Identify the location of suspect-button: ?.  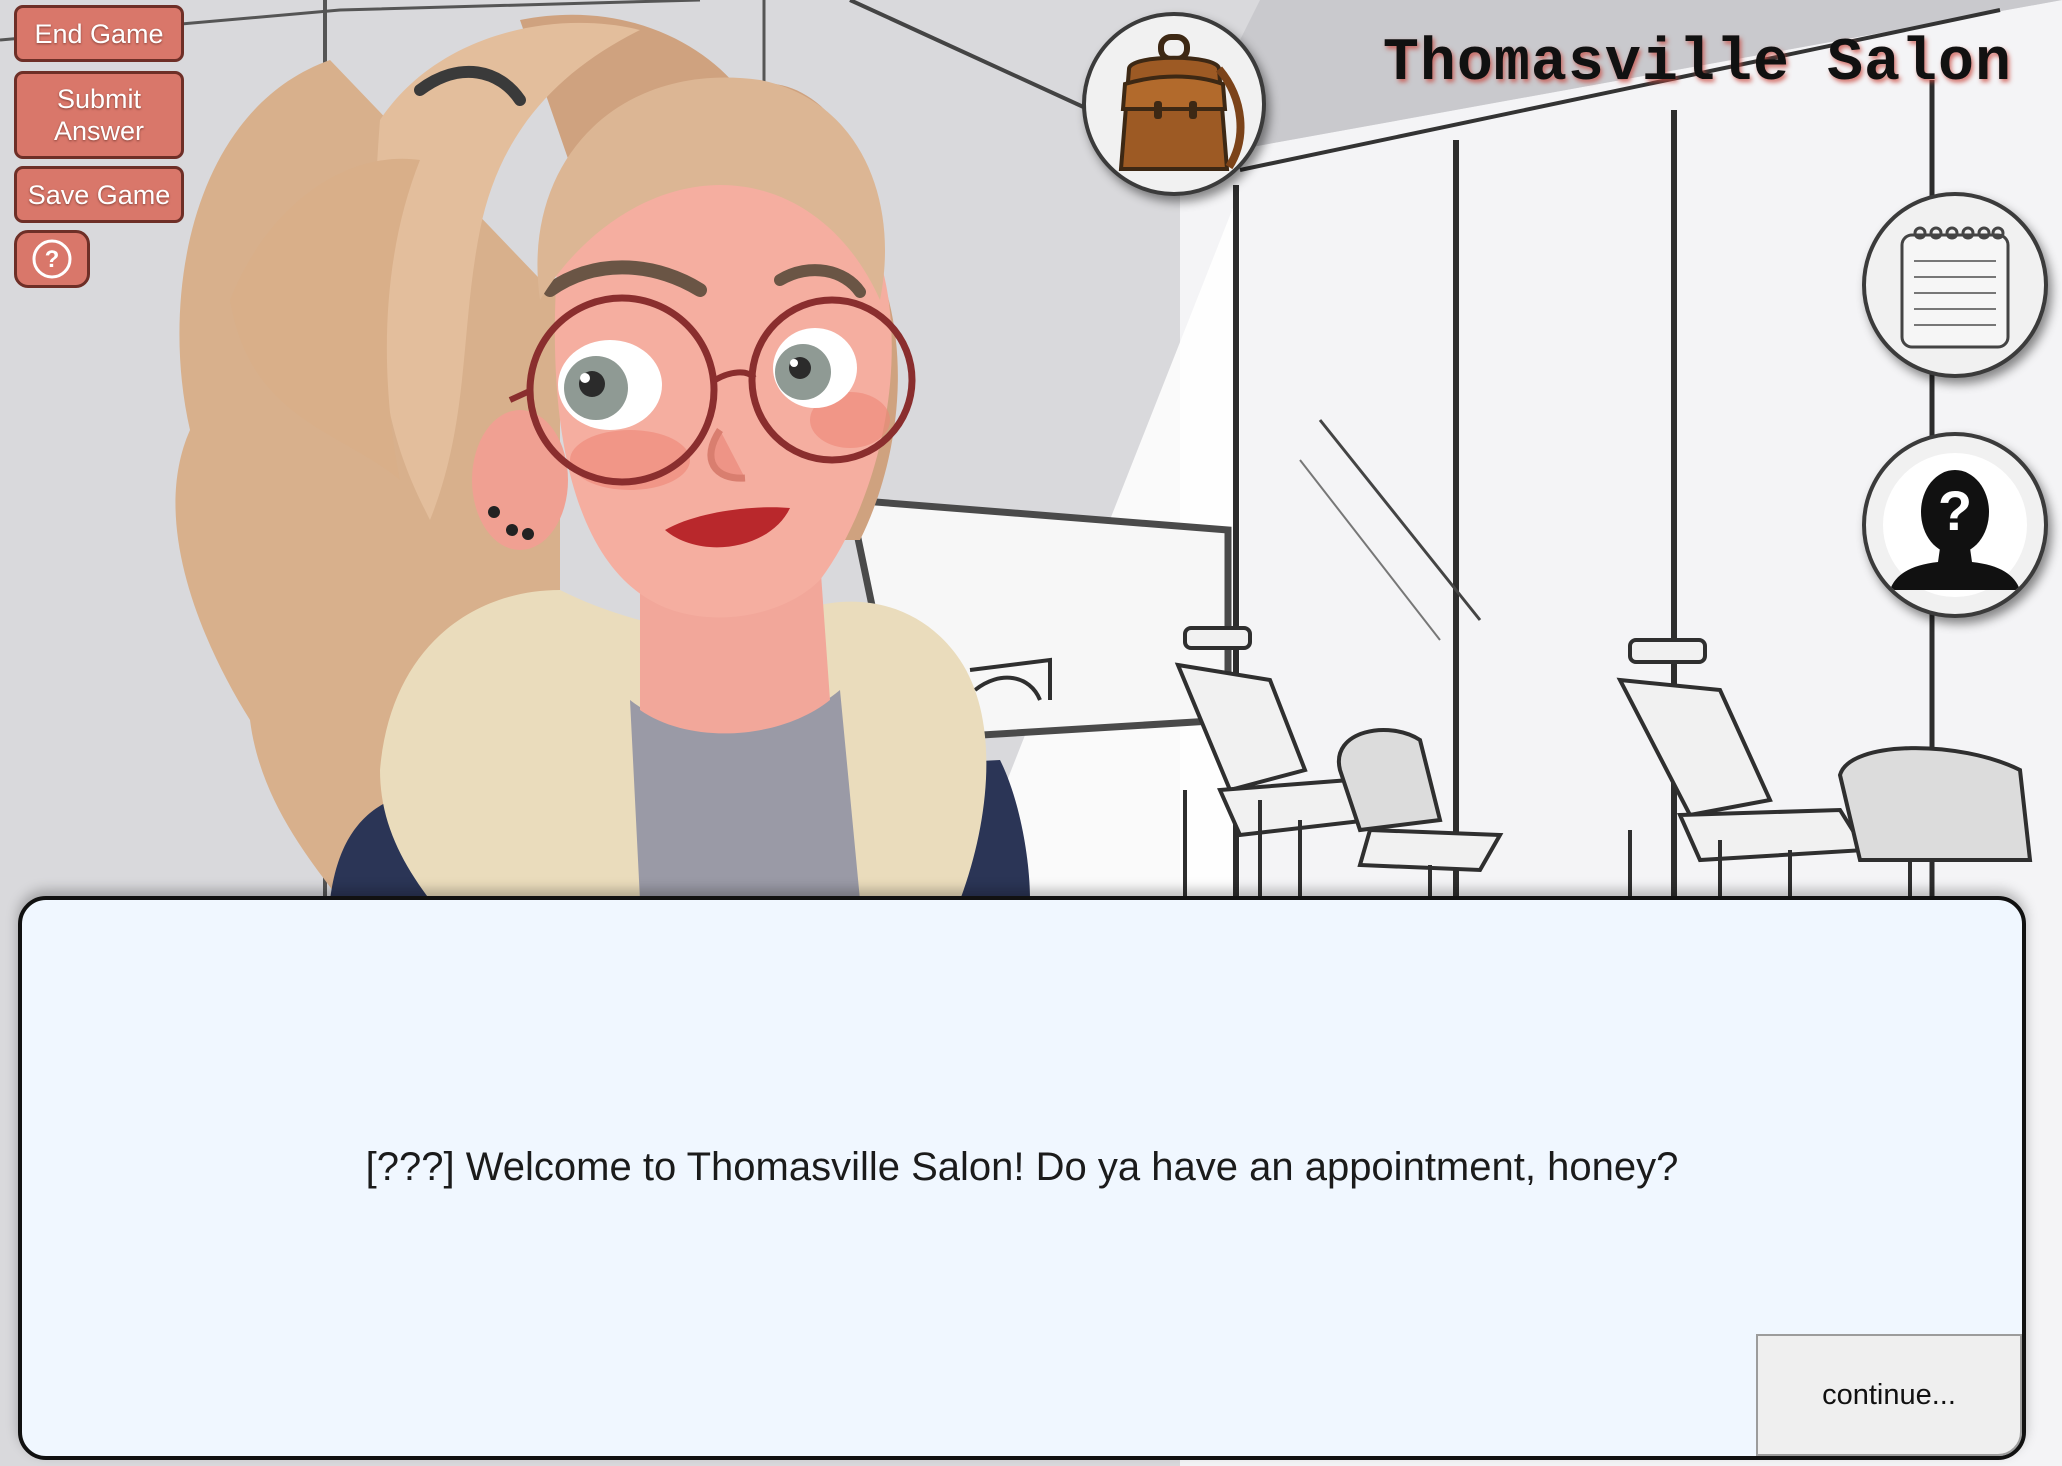
(1955, 525).